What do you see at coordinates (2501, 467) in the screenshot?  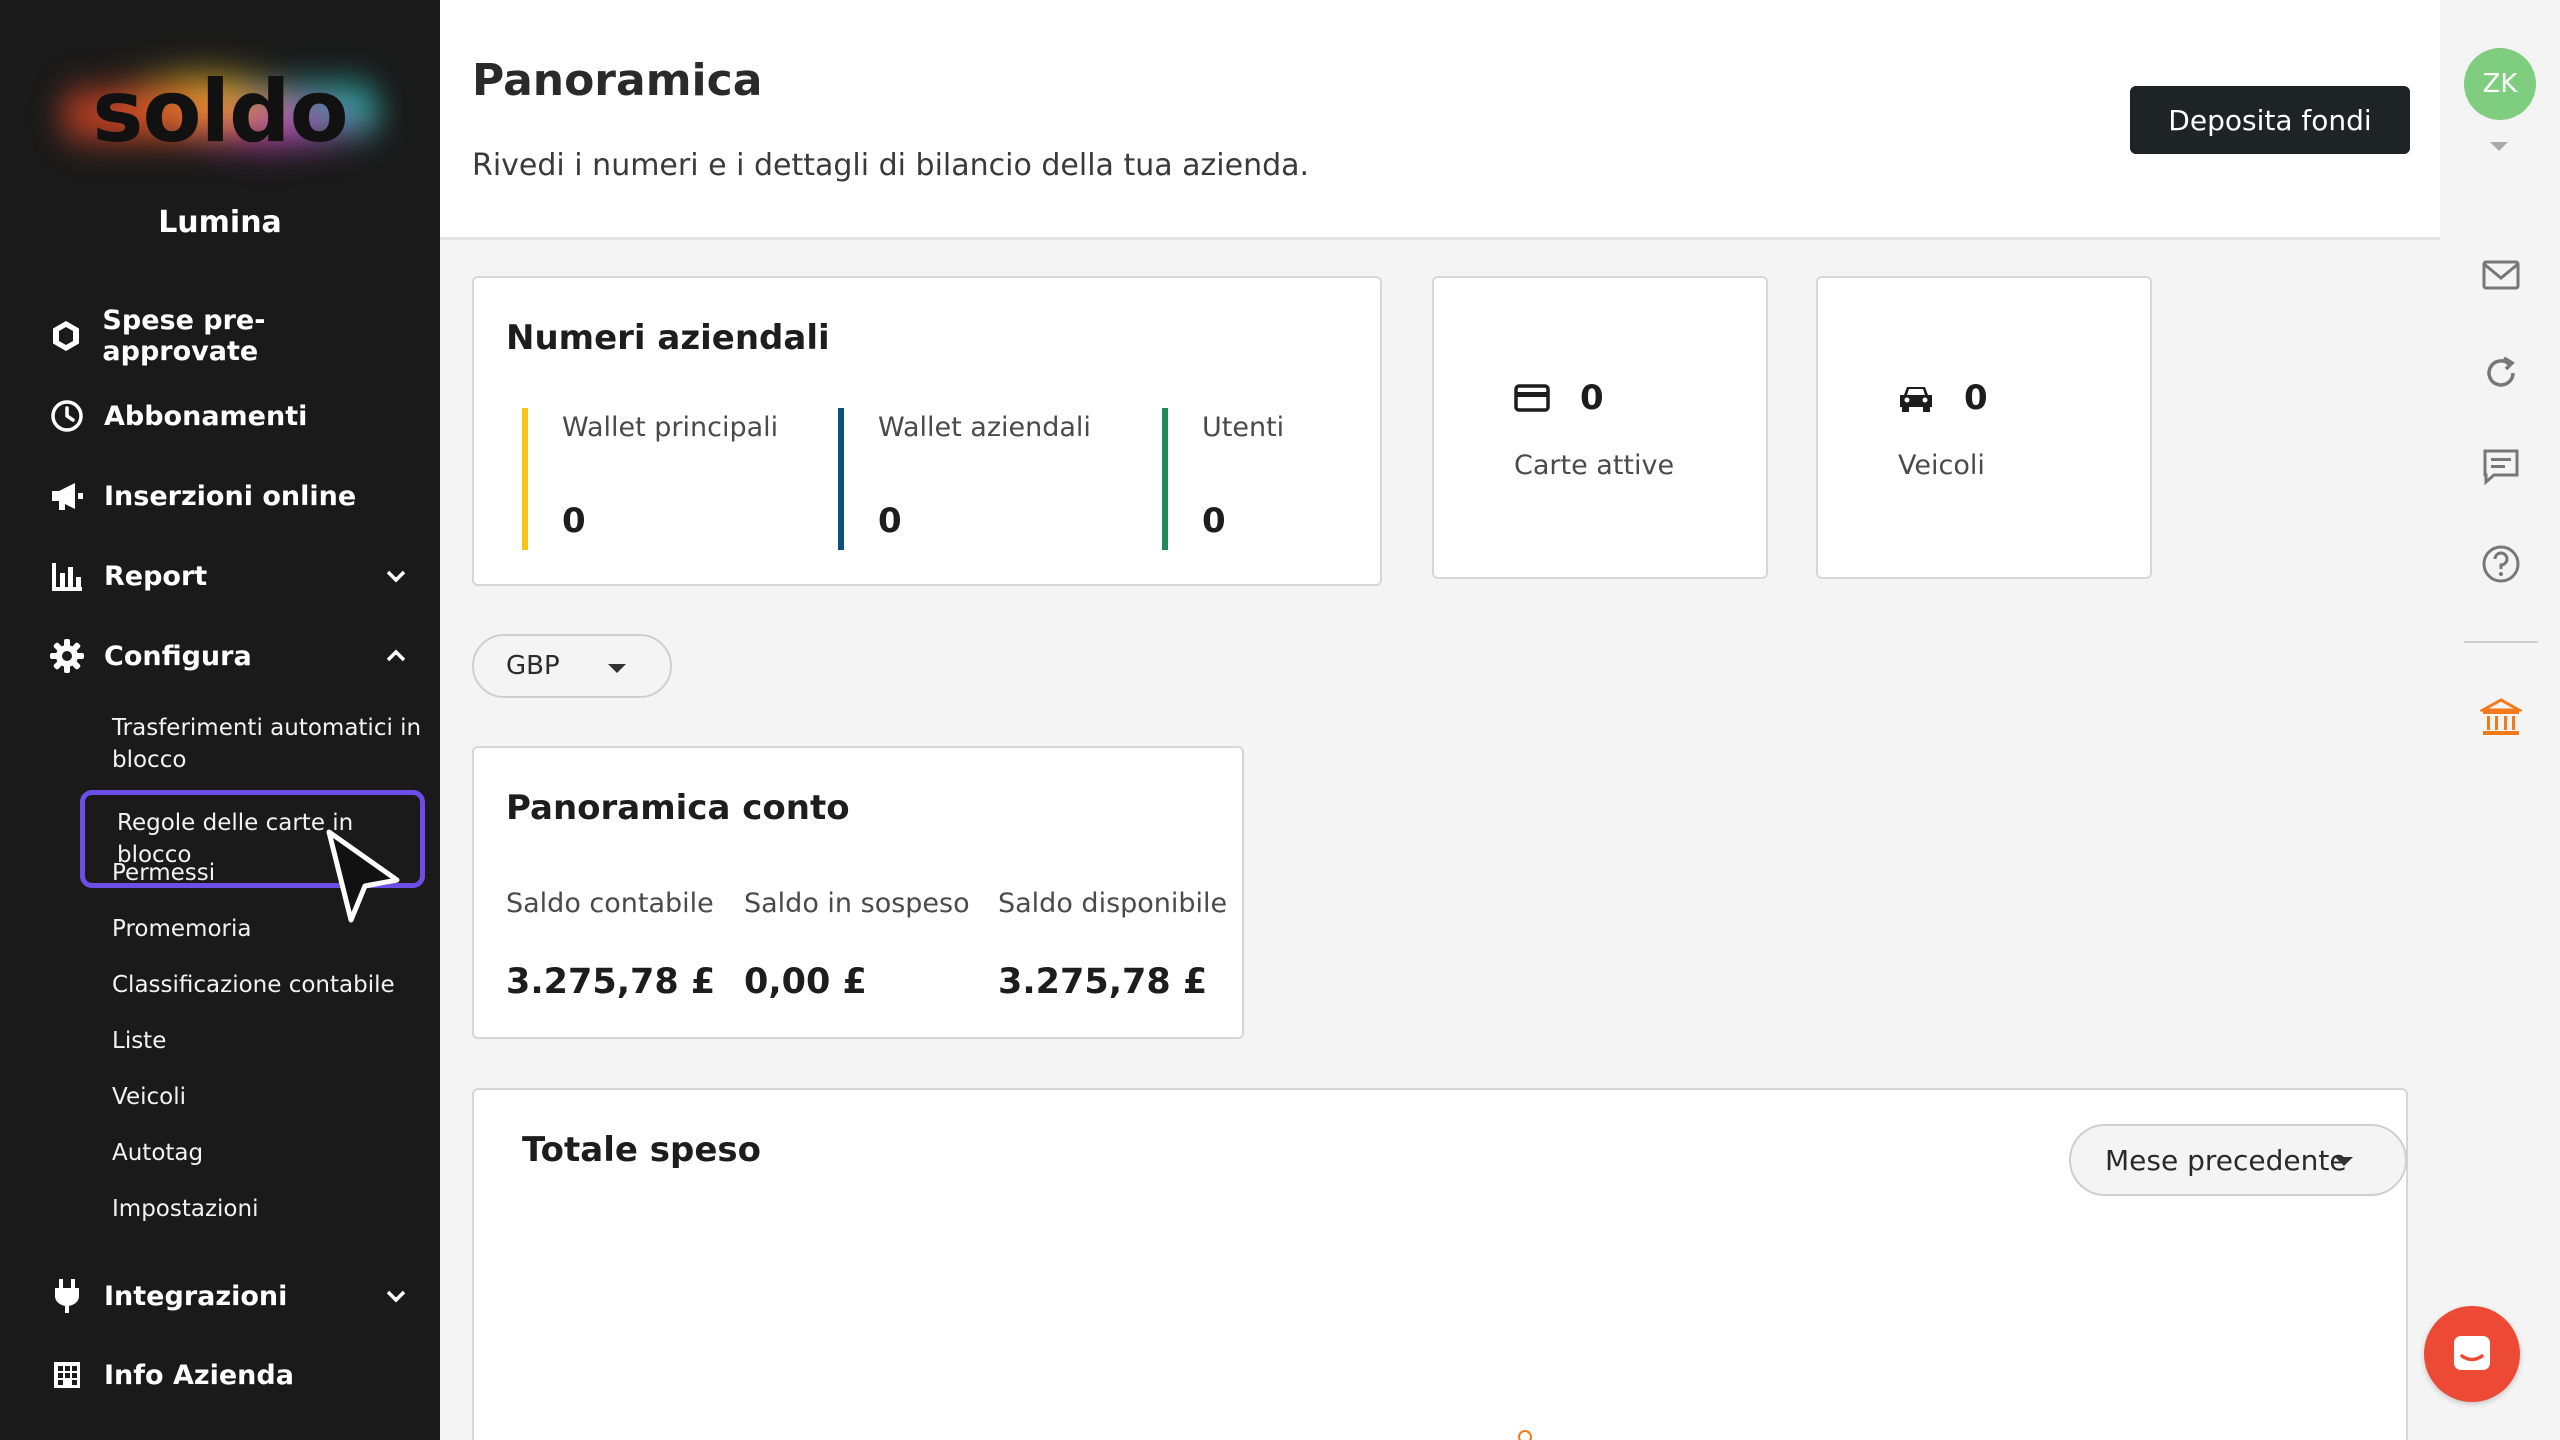 I see `chat-icon` at bounding box center [2501, 467].